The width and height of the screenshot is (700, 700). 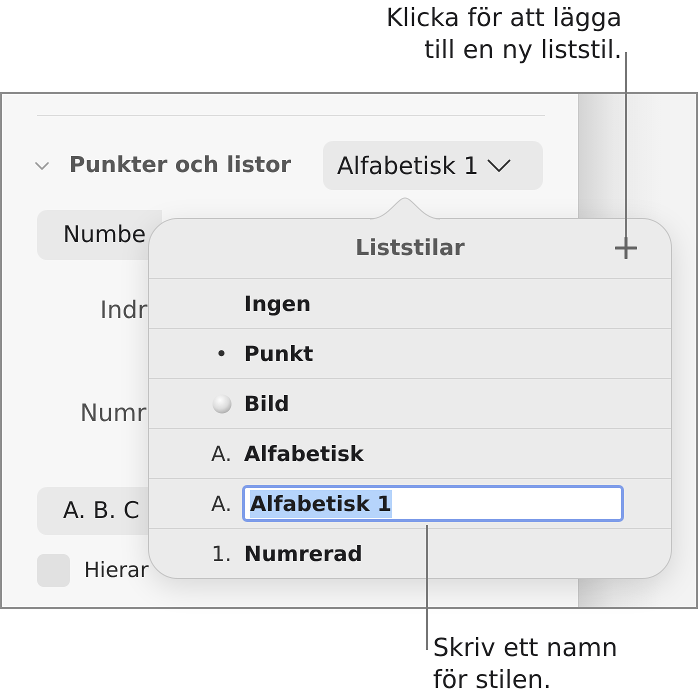 I want to click on style-name: Numrerad, so click(x=303, y=554).